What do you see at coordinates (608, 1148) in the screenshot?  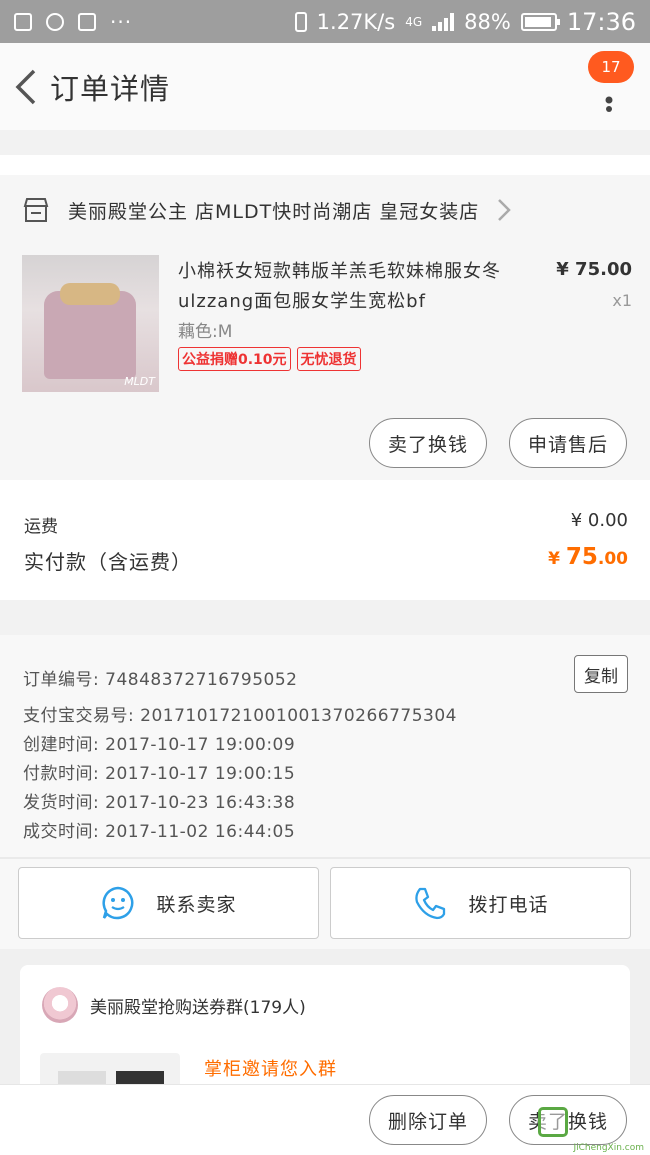 I see `site-watermark: JiChengXin.com` at bounding box center [608, 1148].